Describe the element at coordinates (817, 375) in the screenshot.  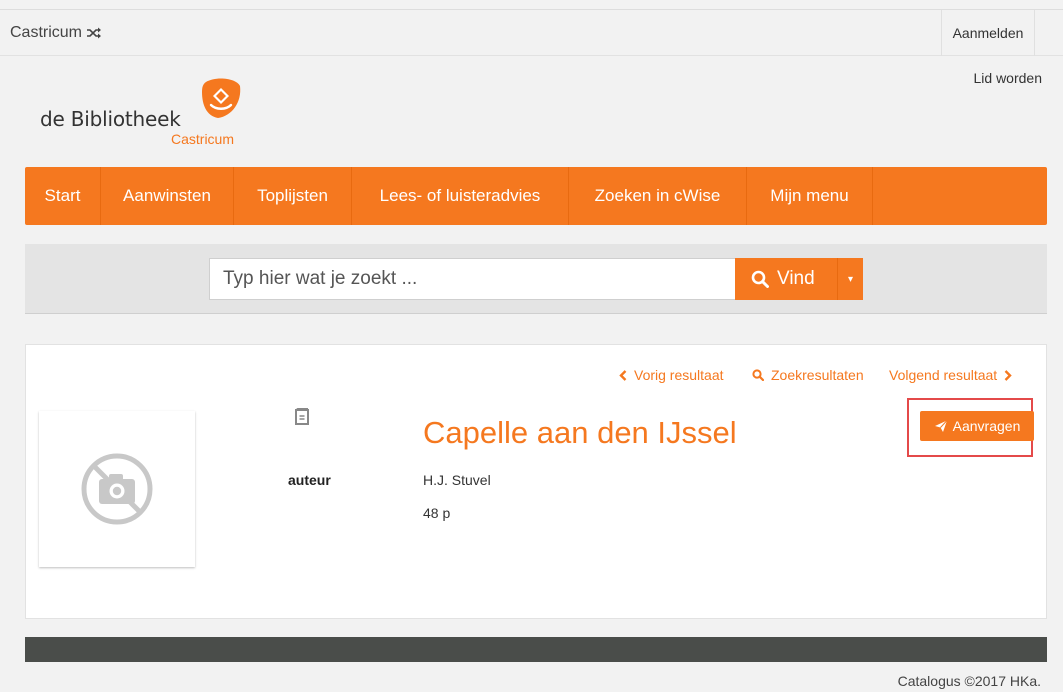
I see `search-results-label: Zoekresultaten` at that location.